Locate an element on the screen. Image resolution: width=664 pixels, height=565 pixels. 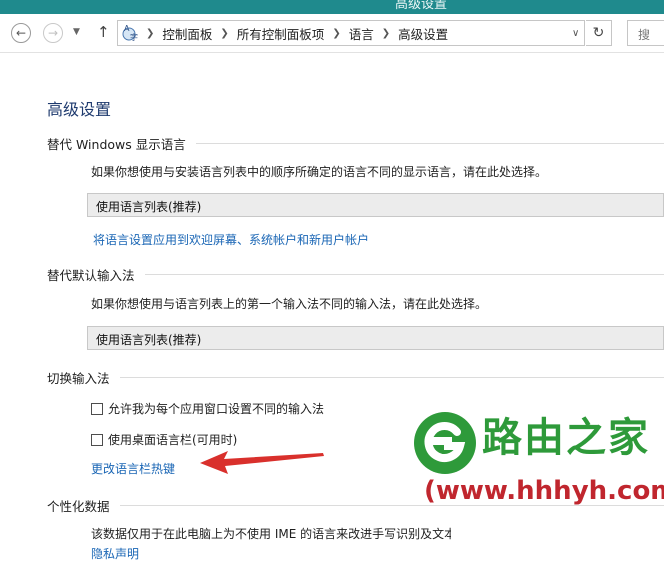
address-bar: A 字 ❯ 控制面板 ❯ 所有控制面板项 ❯ 语言 ❯ 高级设置 is located at coordinates (351, 33).